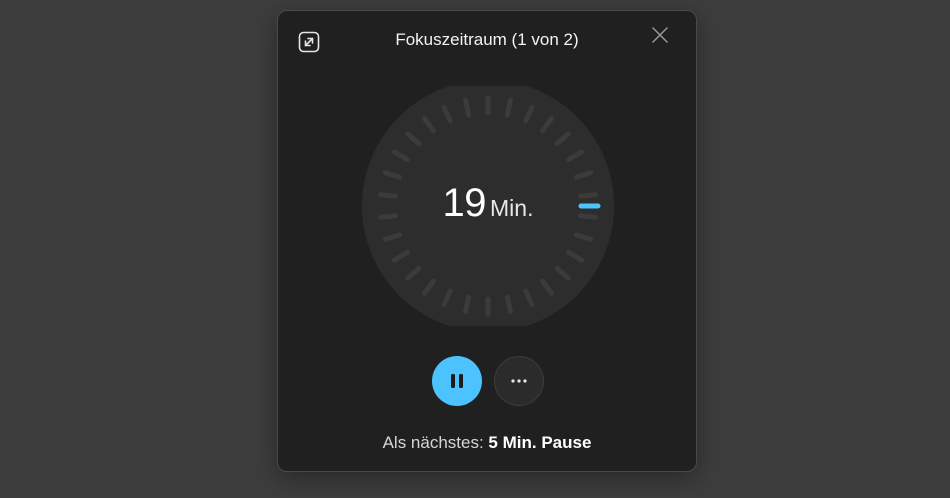  I want to click on close-icon, so click(660, 35).